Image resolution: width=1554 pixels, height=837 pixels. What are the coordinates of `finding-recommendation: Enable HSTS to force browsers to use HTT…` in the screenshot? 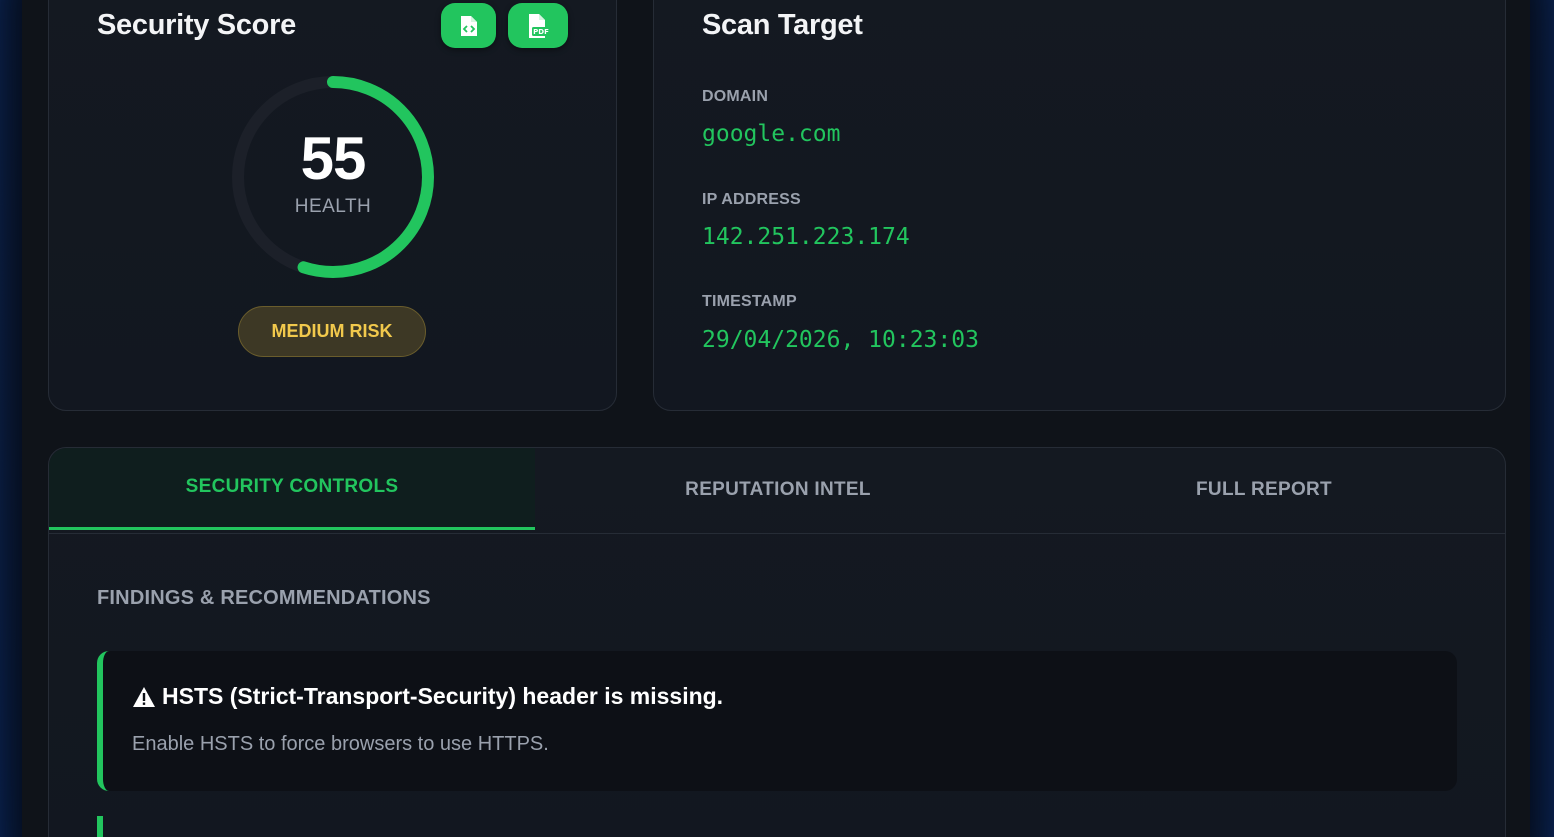 It's located at (340, 744).